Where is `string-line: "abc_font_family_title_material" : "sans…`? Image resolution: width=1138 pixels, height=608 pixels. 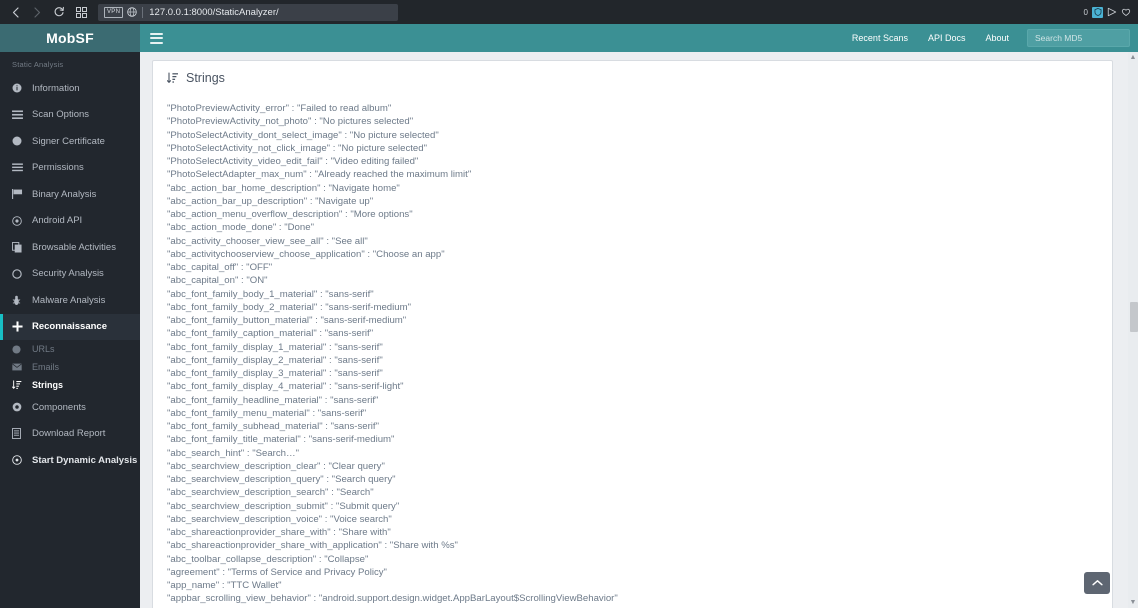
string-line: "abc_font_family_title_material" : "sans… is located at coordinates (281, 440).